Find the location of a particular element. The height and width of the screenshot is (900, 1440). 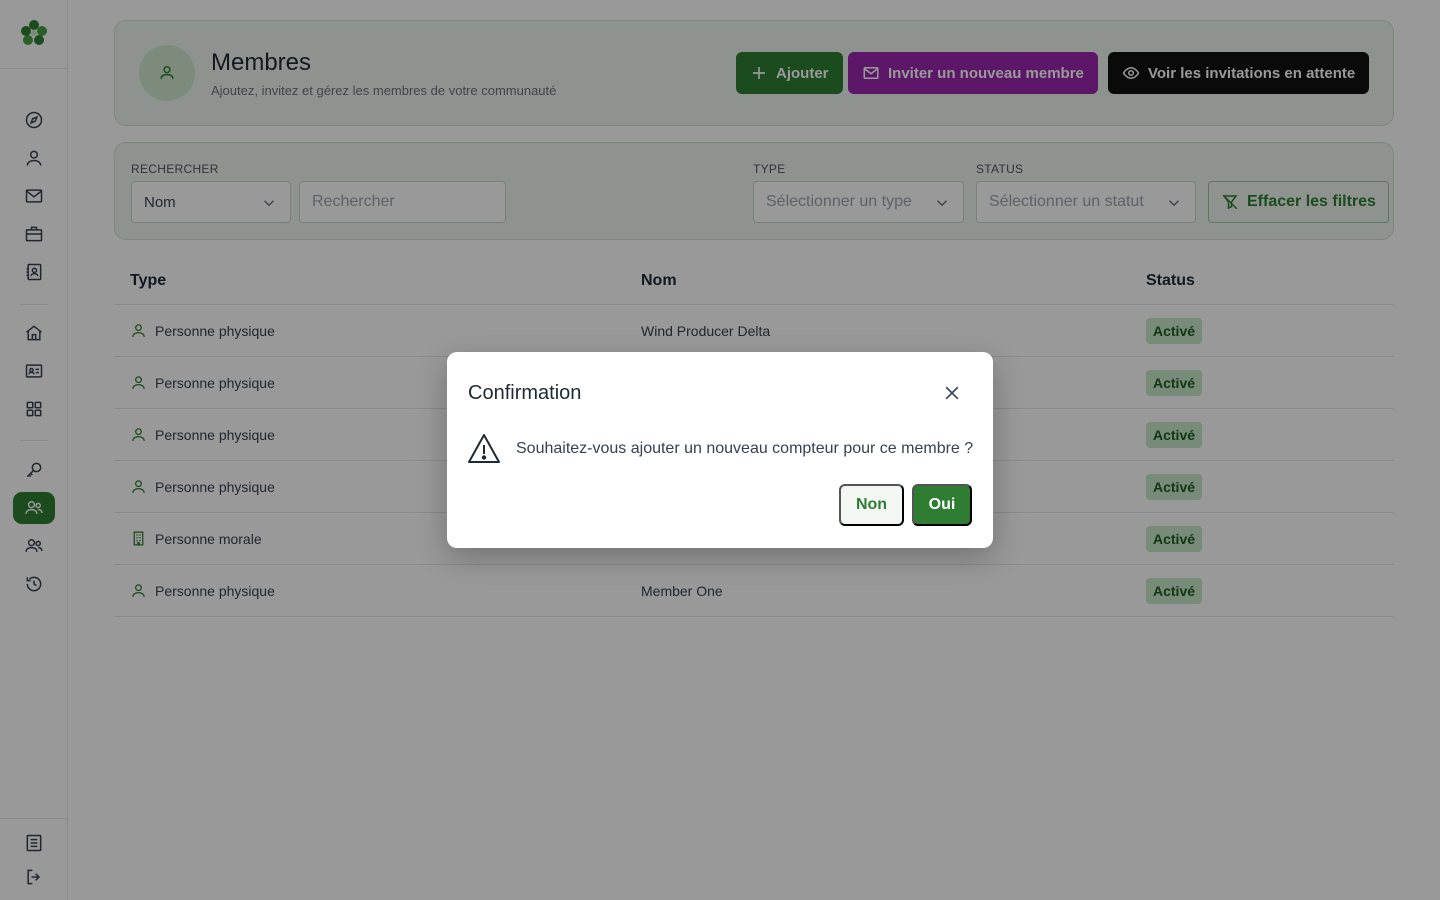

close-icon is located at coordinates (952, 393).